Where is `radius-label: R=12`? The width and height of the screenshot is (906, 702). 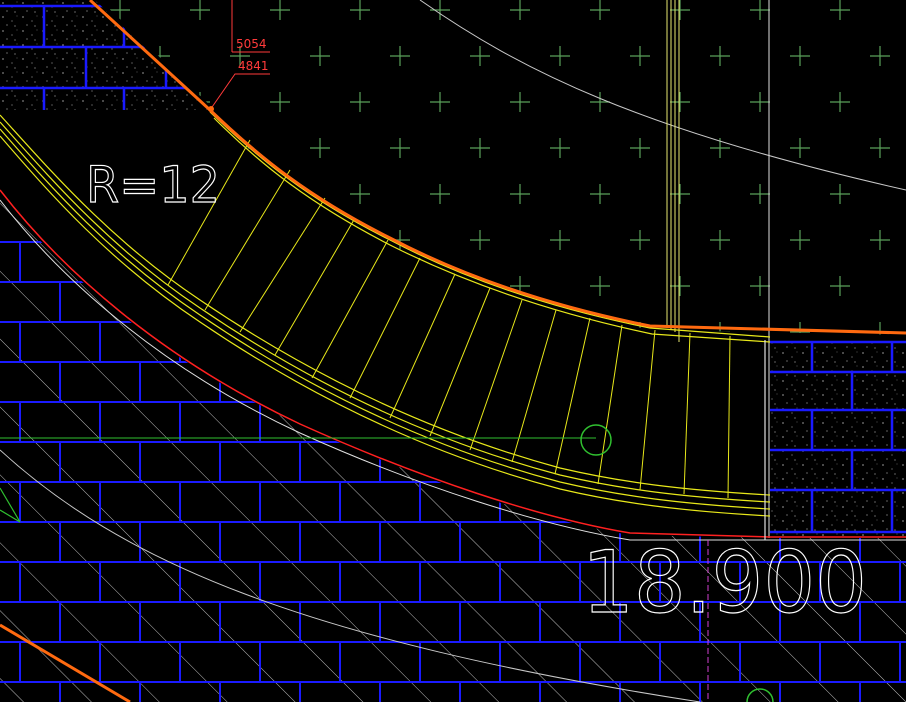
radius-label: R=12 is located at coordinates (153, 185).